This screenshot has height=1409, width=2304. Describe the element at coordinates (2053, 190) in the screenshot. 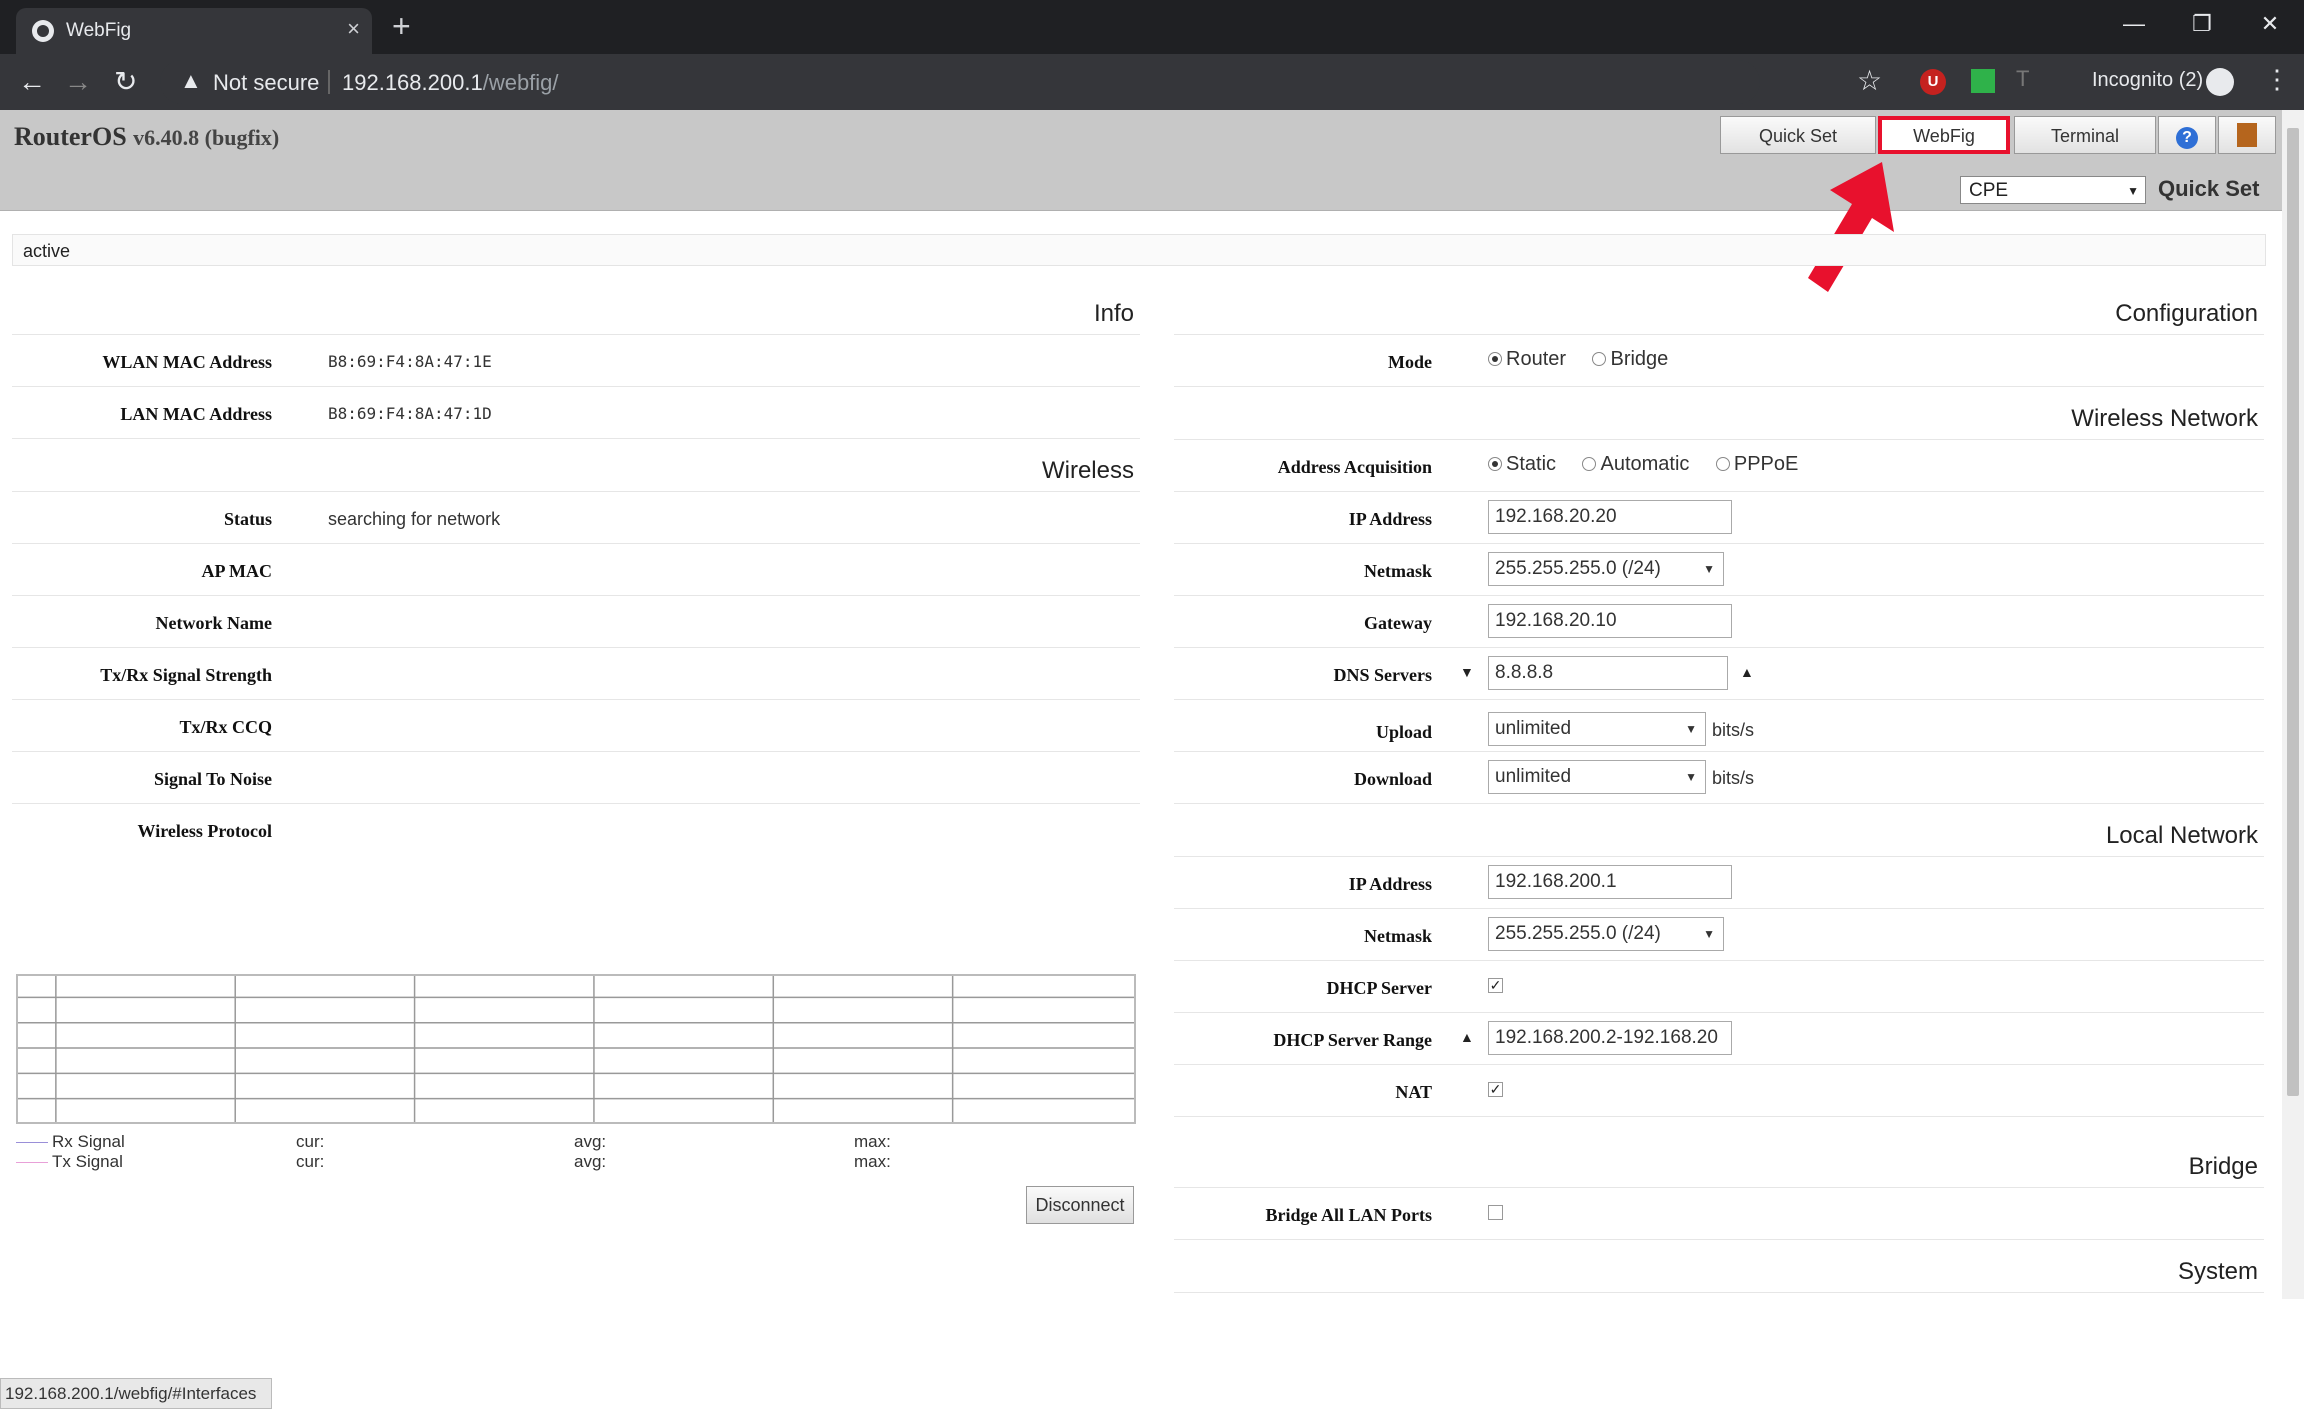

I see `quickset-mode-select: CPE ▼` at that location.